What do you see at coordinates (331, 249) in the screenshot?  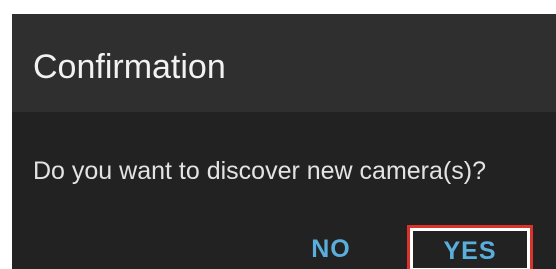 I see `no-button: NO` at bounding box center [331, 249].